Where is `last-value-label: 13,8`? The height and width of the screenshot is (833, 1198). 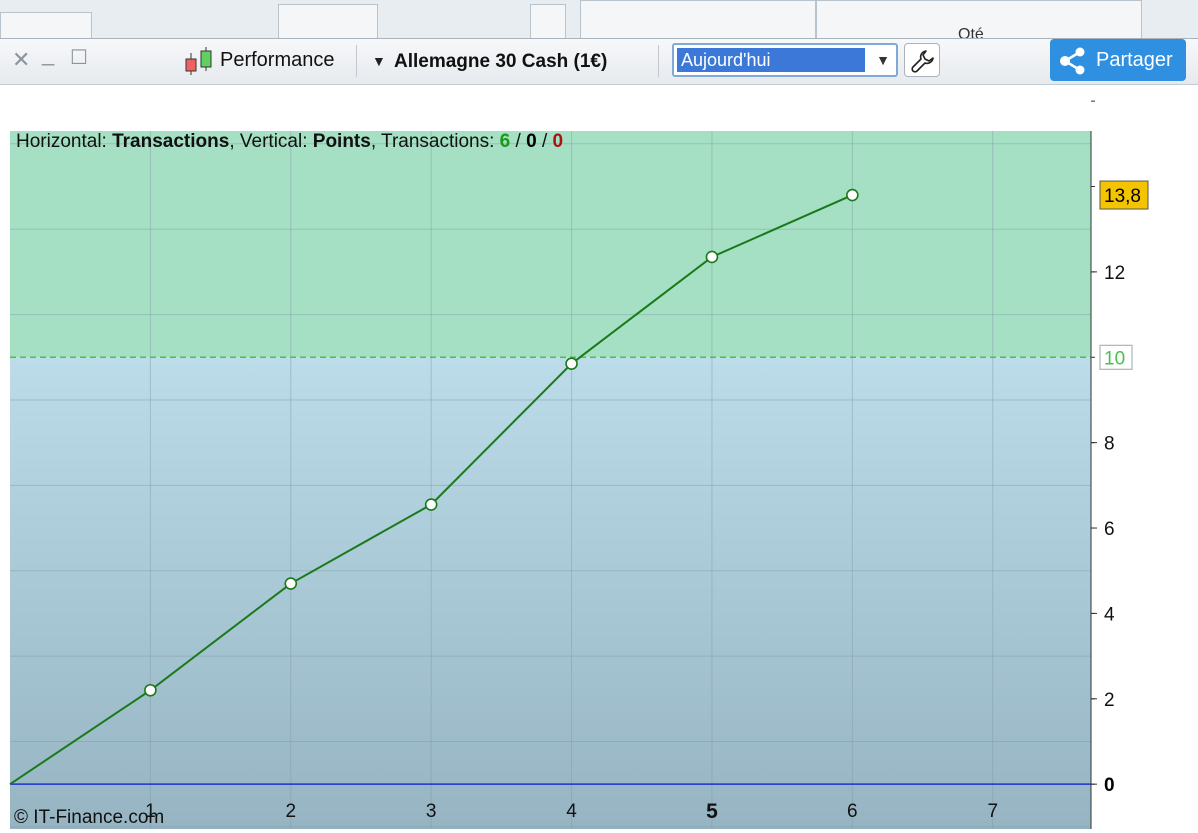
last-value-label: 13,8 is located at coordinates (1122, 196).